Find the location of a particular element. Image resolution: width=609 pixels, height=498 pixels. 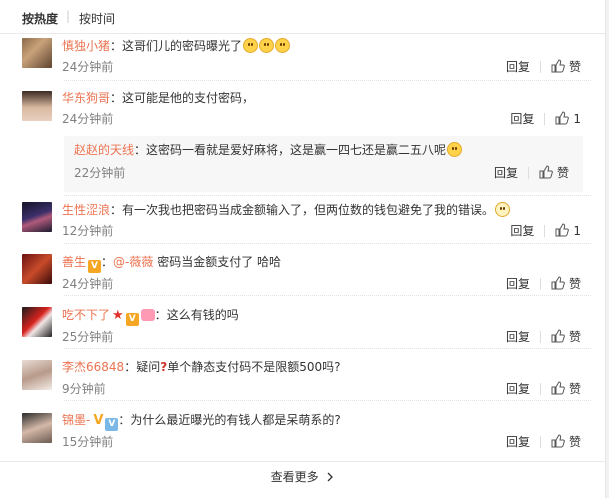

glasses-emoji-icon is located at coordinates (503, 209).